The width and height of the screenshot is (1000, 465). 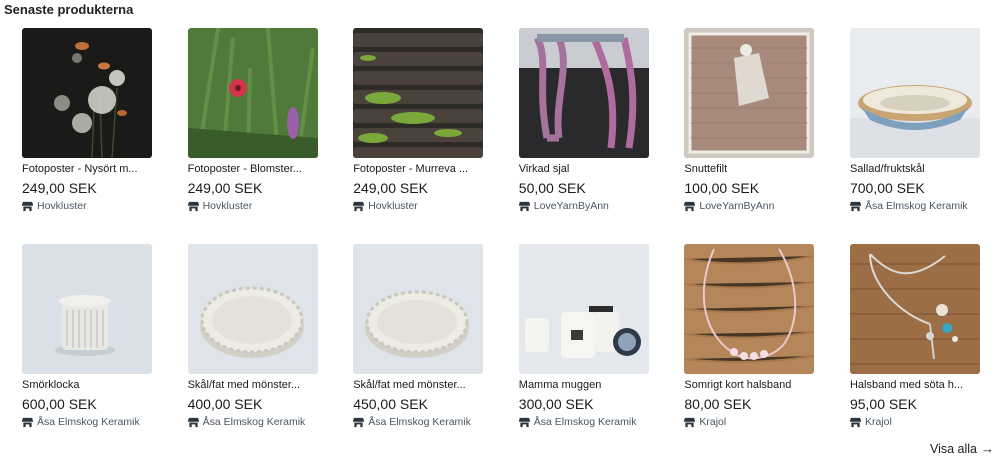 I want to click on section-title: Senaste produkterna, so click(x=69, y=9).